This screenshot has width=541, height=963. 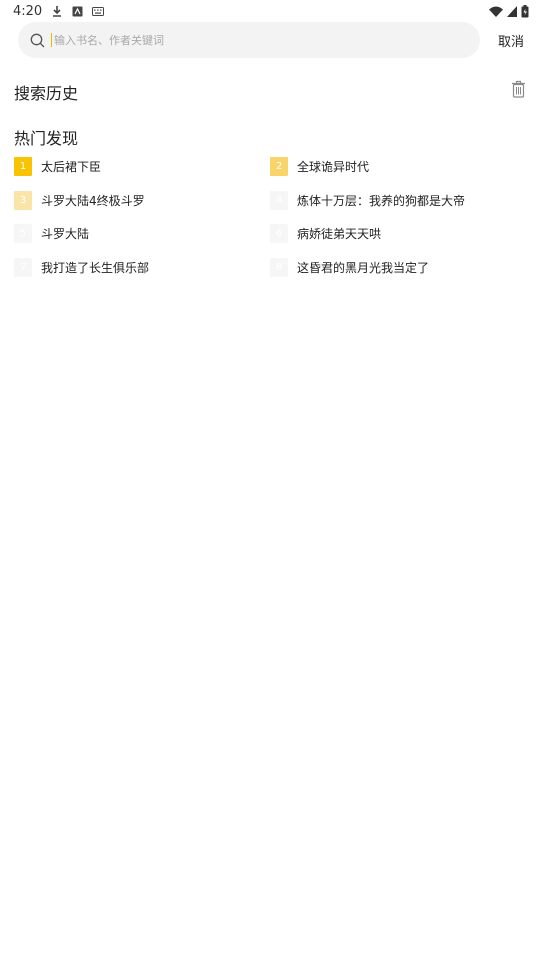 What do you see at coordinates (46, 93) in the screenshot?
I see `search-history-title: 搜索历史` at bounding box center [46, 93].